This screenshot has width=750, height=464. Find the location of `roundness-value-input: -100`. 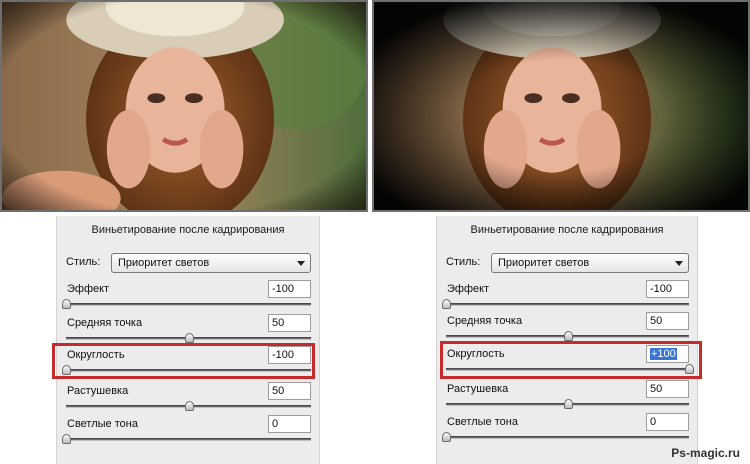

roundness-value-input: -100 is located at coordinates (289, 355).